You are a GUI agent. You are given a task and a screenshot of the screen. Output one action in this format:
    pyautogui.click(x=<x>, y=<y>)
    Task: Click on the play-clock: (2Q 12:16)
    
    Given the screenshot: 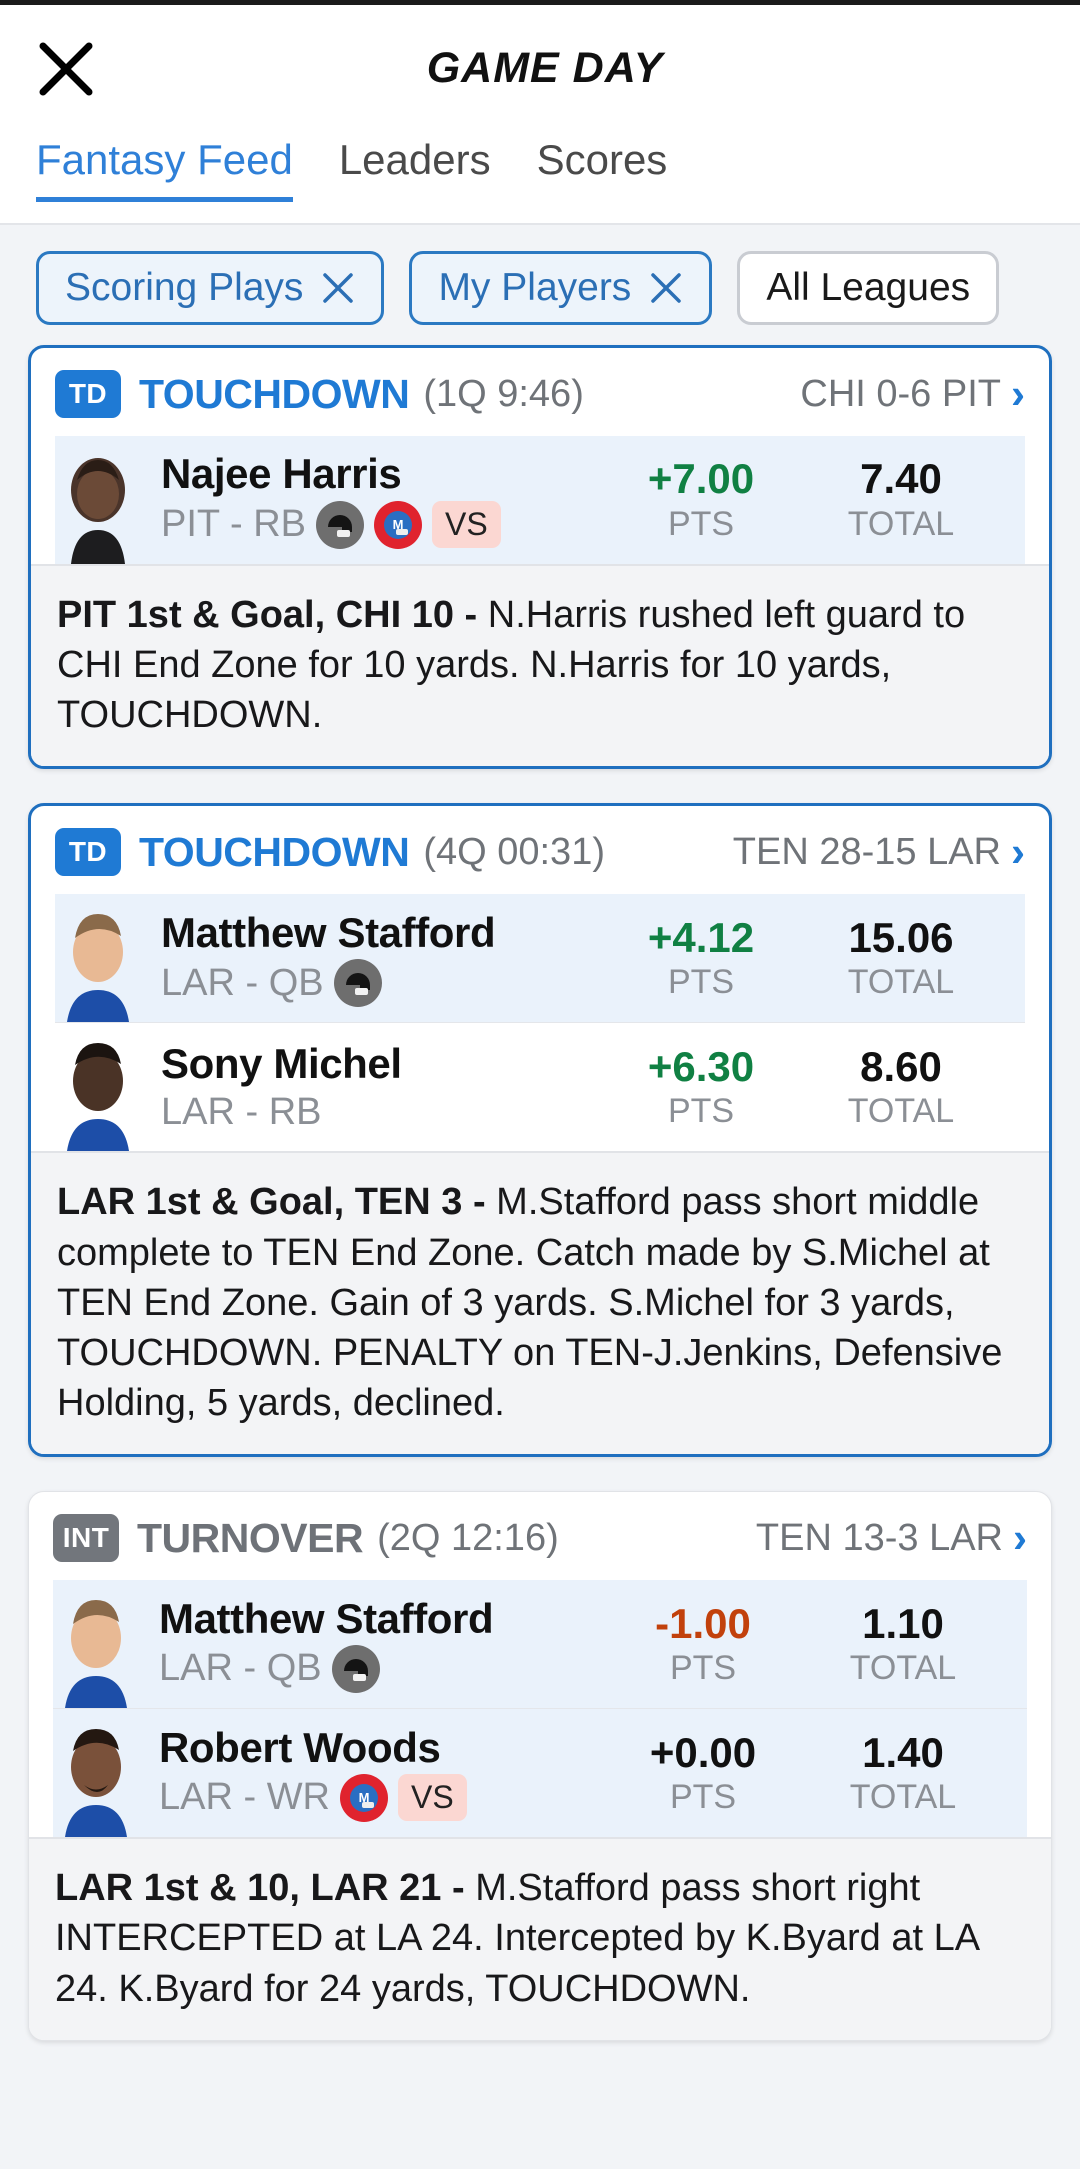 What is the action you would take?
    pyautogui.click(x=468, y=1537)
    